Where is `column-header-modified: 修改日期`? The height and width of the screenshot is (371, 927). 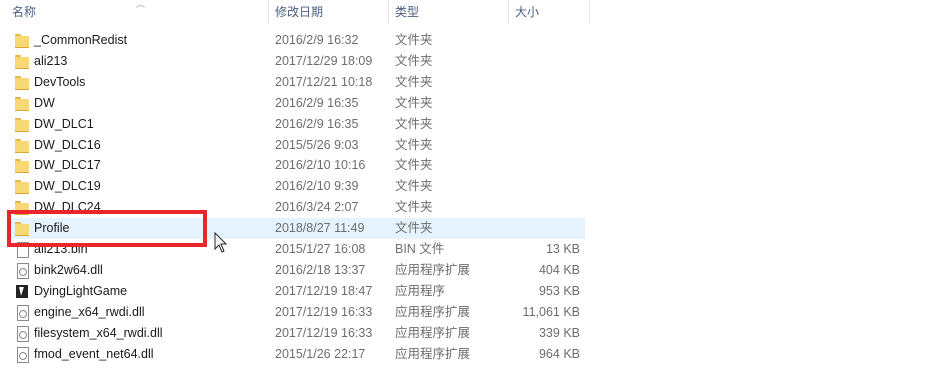
column-header-modified: 修改日期 is located at coordinates (299, 12).